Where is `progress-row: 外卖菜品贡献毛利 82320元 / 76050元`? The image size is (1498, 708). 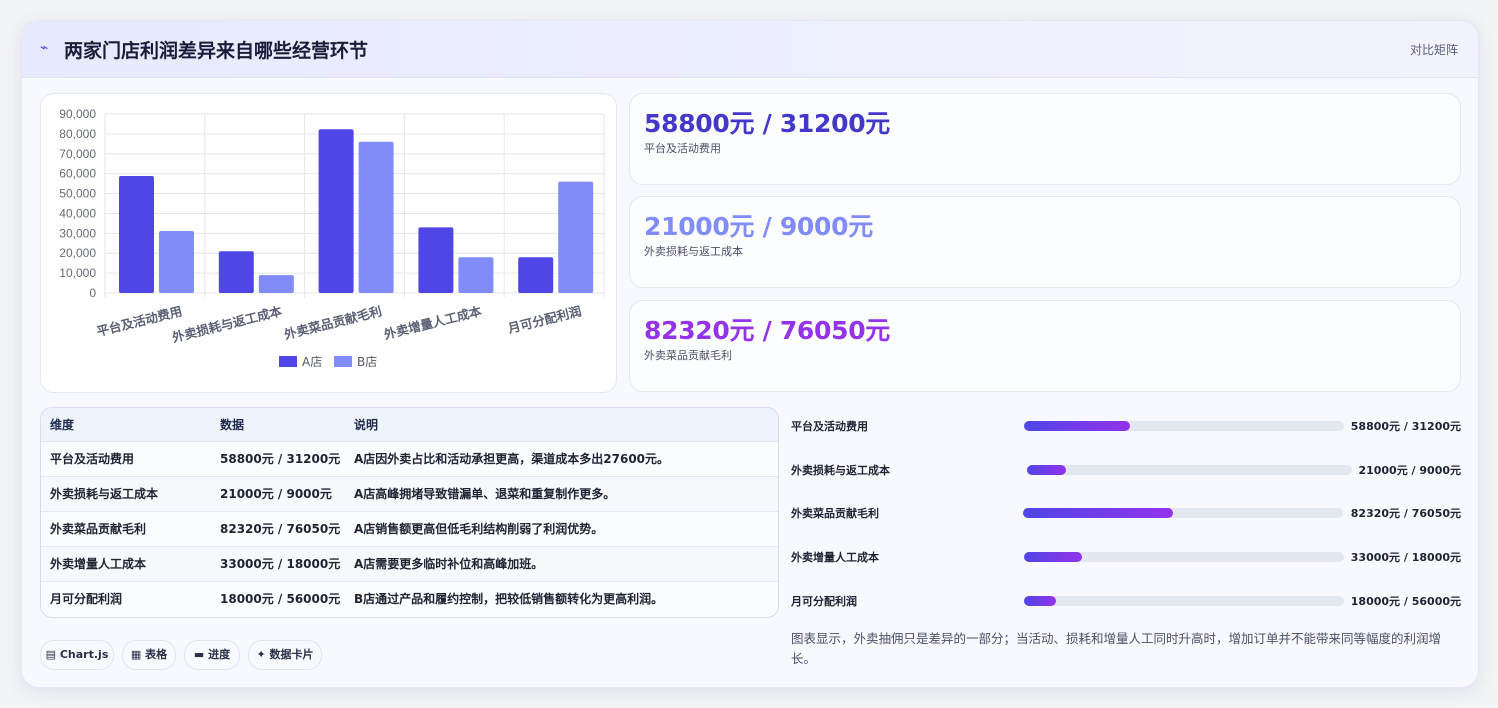
progress-row: 外卖菜品贡献毛利 82320元 / 76050元 is located at coordinates (1126, 512).